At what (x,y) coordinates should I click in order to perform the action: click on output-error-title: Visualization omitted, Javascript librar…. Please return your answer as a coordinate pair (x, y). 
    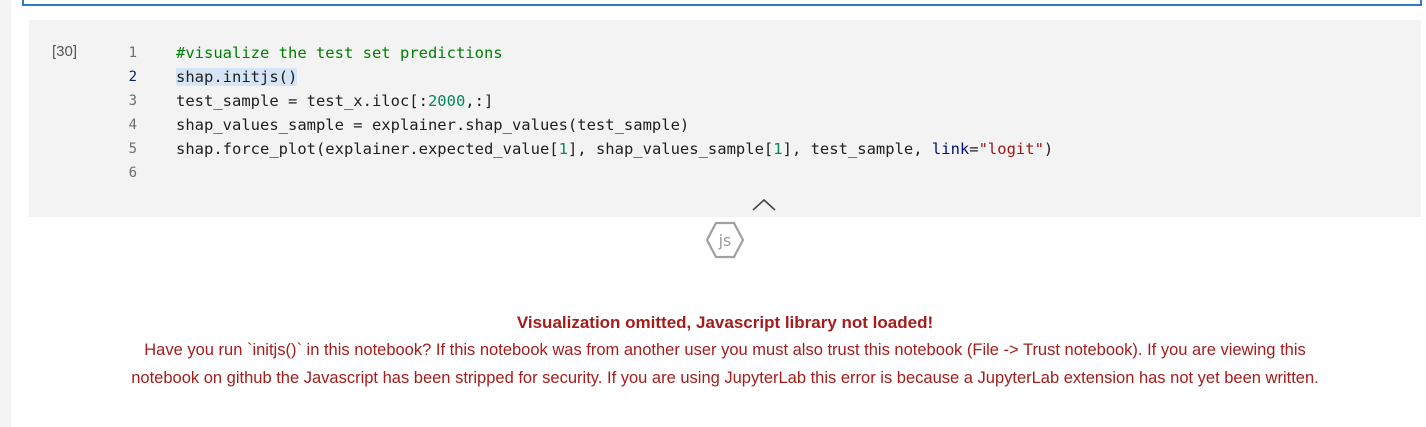
    Looking at the image, I should click on (725, 322).